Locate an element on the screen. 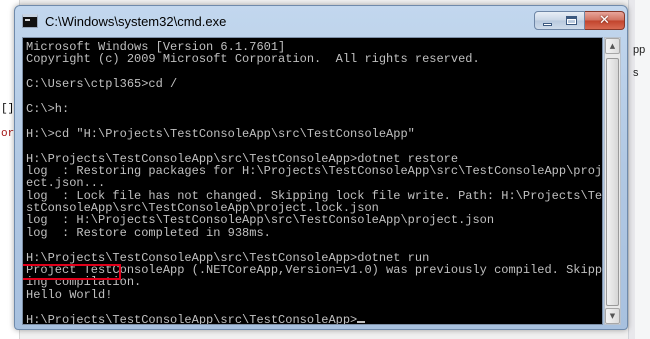  maximize-button is located at coordinates (572, 20).